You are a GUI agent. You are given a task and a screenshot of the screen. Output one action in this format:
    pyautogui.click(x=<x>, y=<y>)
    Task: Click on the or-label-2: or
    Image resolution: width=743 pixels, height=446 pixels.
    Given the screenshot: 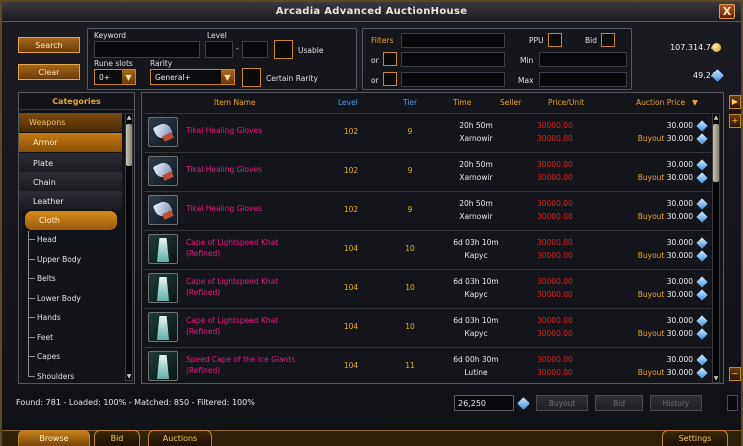 What is the action you would take?
    pyautogui.click(x=375, y=80)
    